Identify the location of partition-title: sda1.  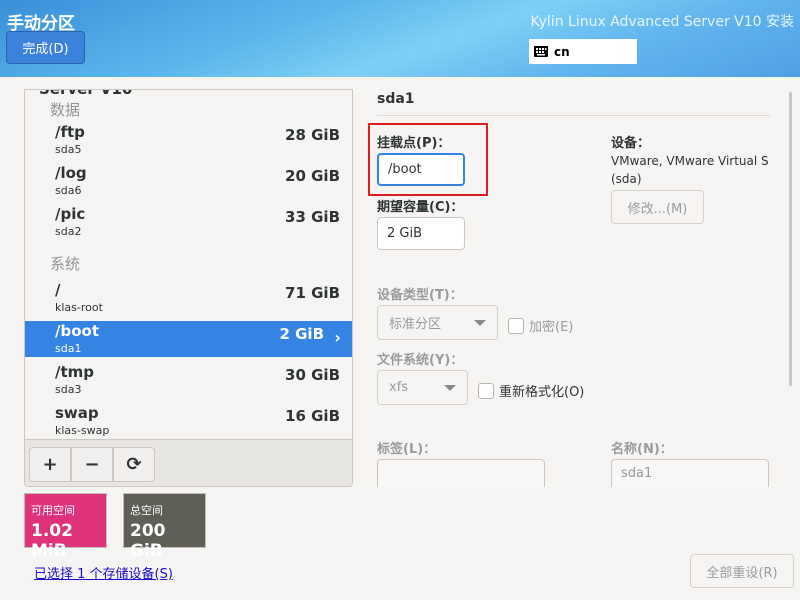
(396, 99).